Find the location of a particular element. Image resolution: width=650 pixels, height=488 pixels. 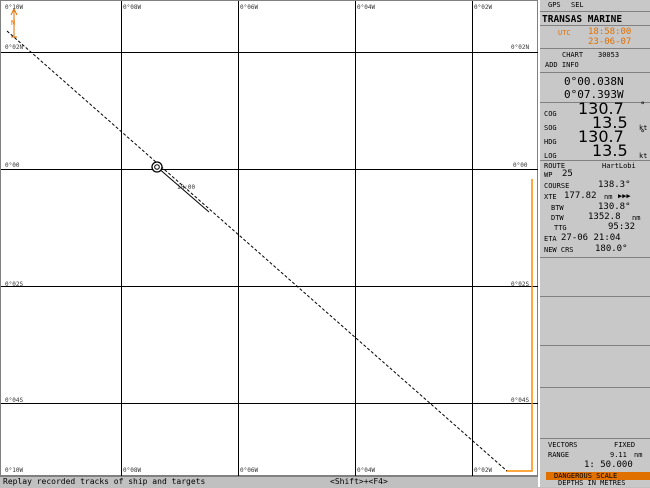

grid-label-top: 0°04W is located at coordinates (366, 7).